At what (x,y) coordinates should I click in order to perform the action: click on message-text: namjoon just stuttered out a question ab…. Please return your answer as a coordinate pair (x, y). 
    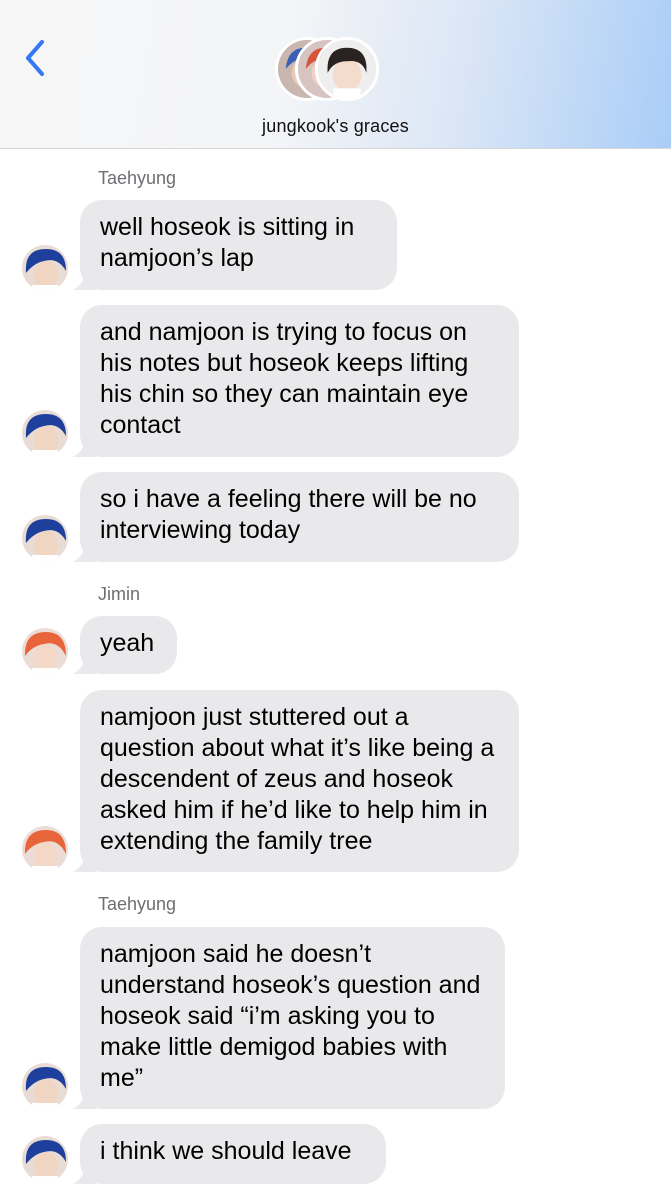
    Looking at the image, I should click on (297, 779).